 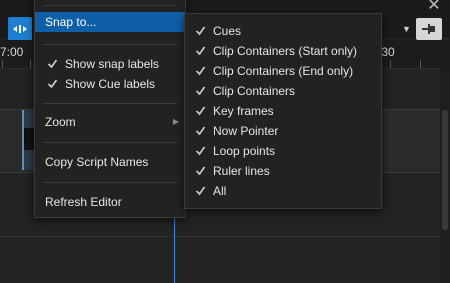 I want to click on snap-toggle-button, so click(x=20, y=29).